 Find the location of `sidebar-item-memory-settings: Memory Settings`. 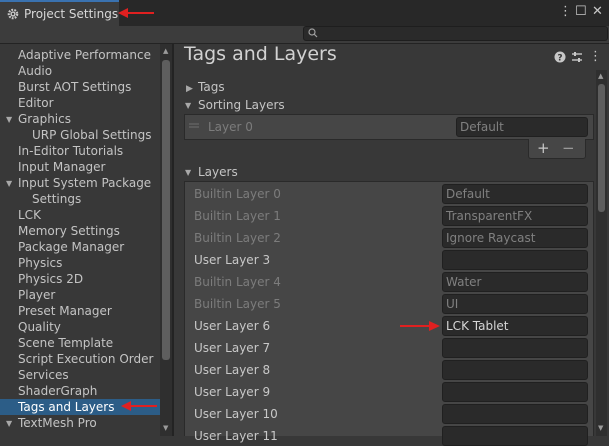

sidebar-item-memory-settings: Memory Settings is located at coordinates (69, 231).